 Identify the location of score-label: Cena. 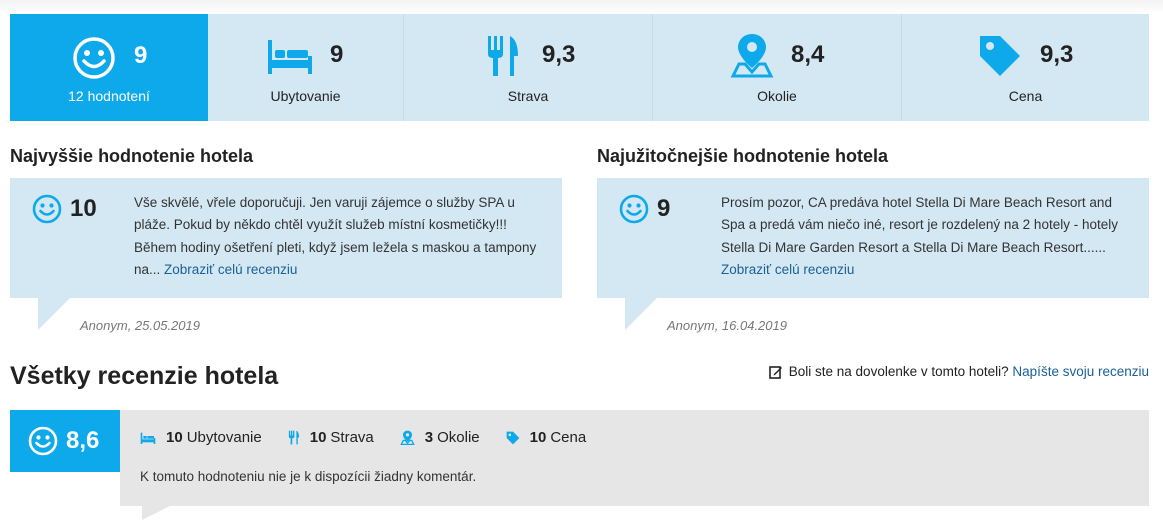
(1025, 96).